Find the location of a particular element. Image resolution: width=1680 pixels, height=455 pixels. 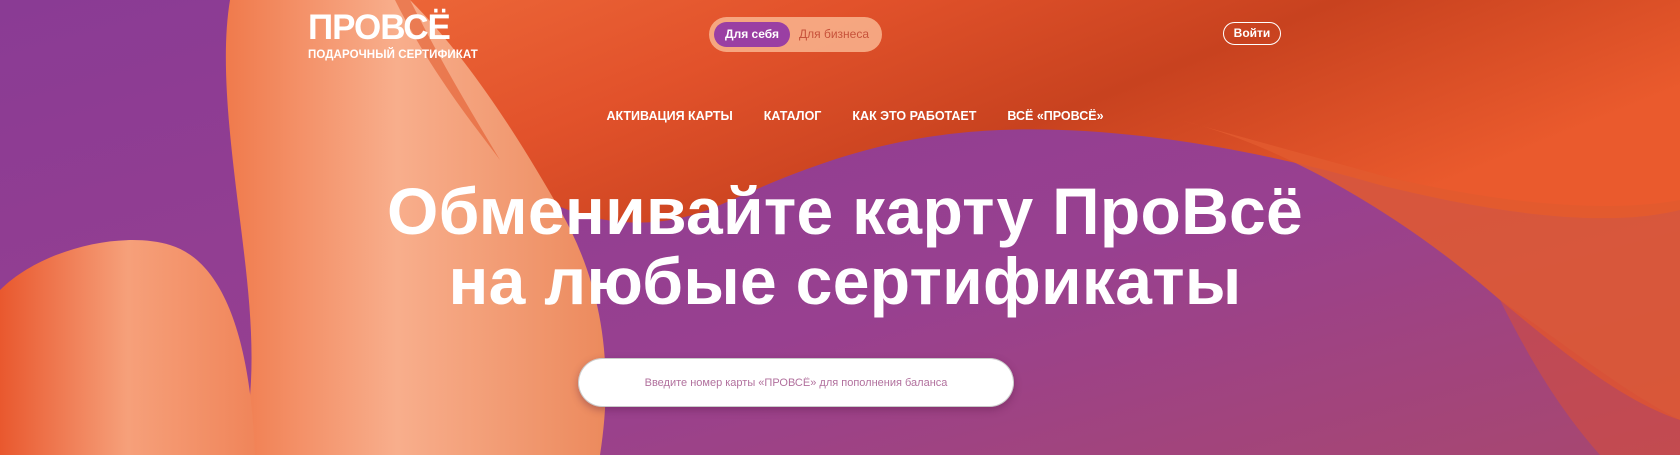

card-number-input is located at coordinates (796, 382).